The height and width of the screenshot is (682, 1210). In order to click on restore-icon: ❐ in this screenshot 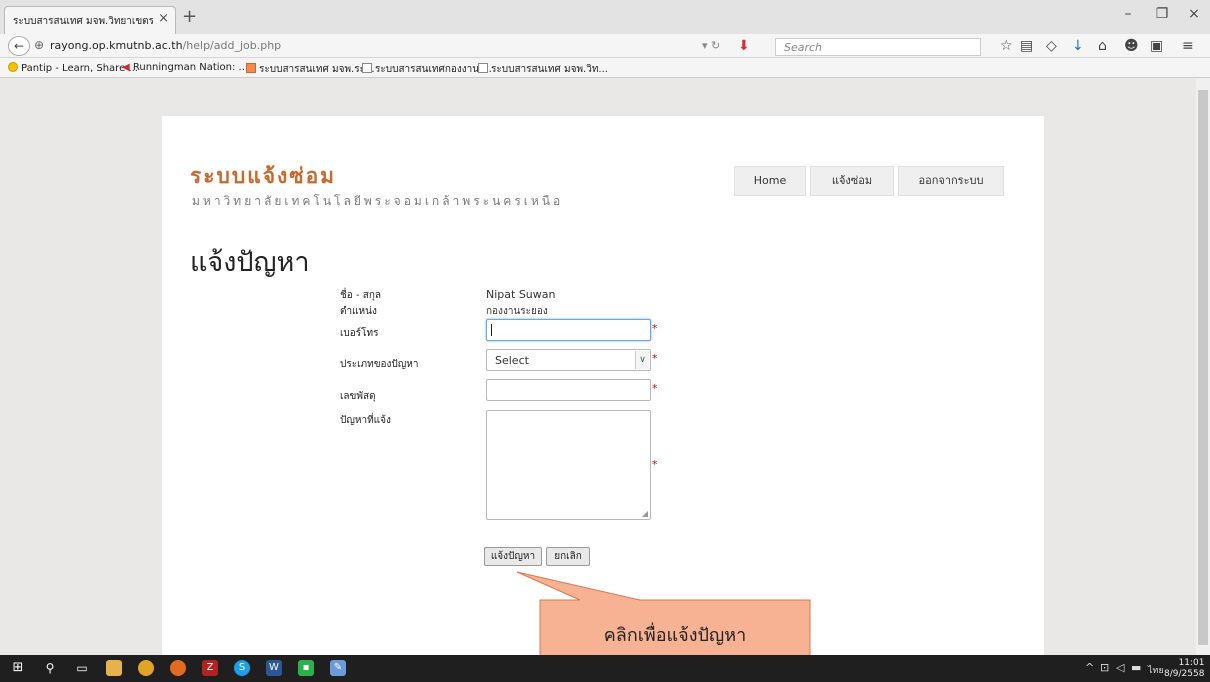, I will do `click(1162, 14)`.